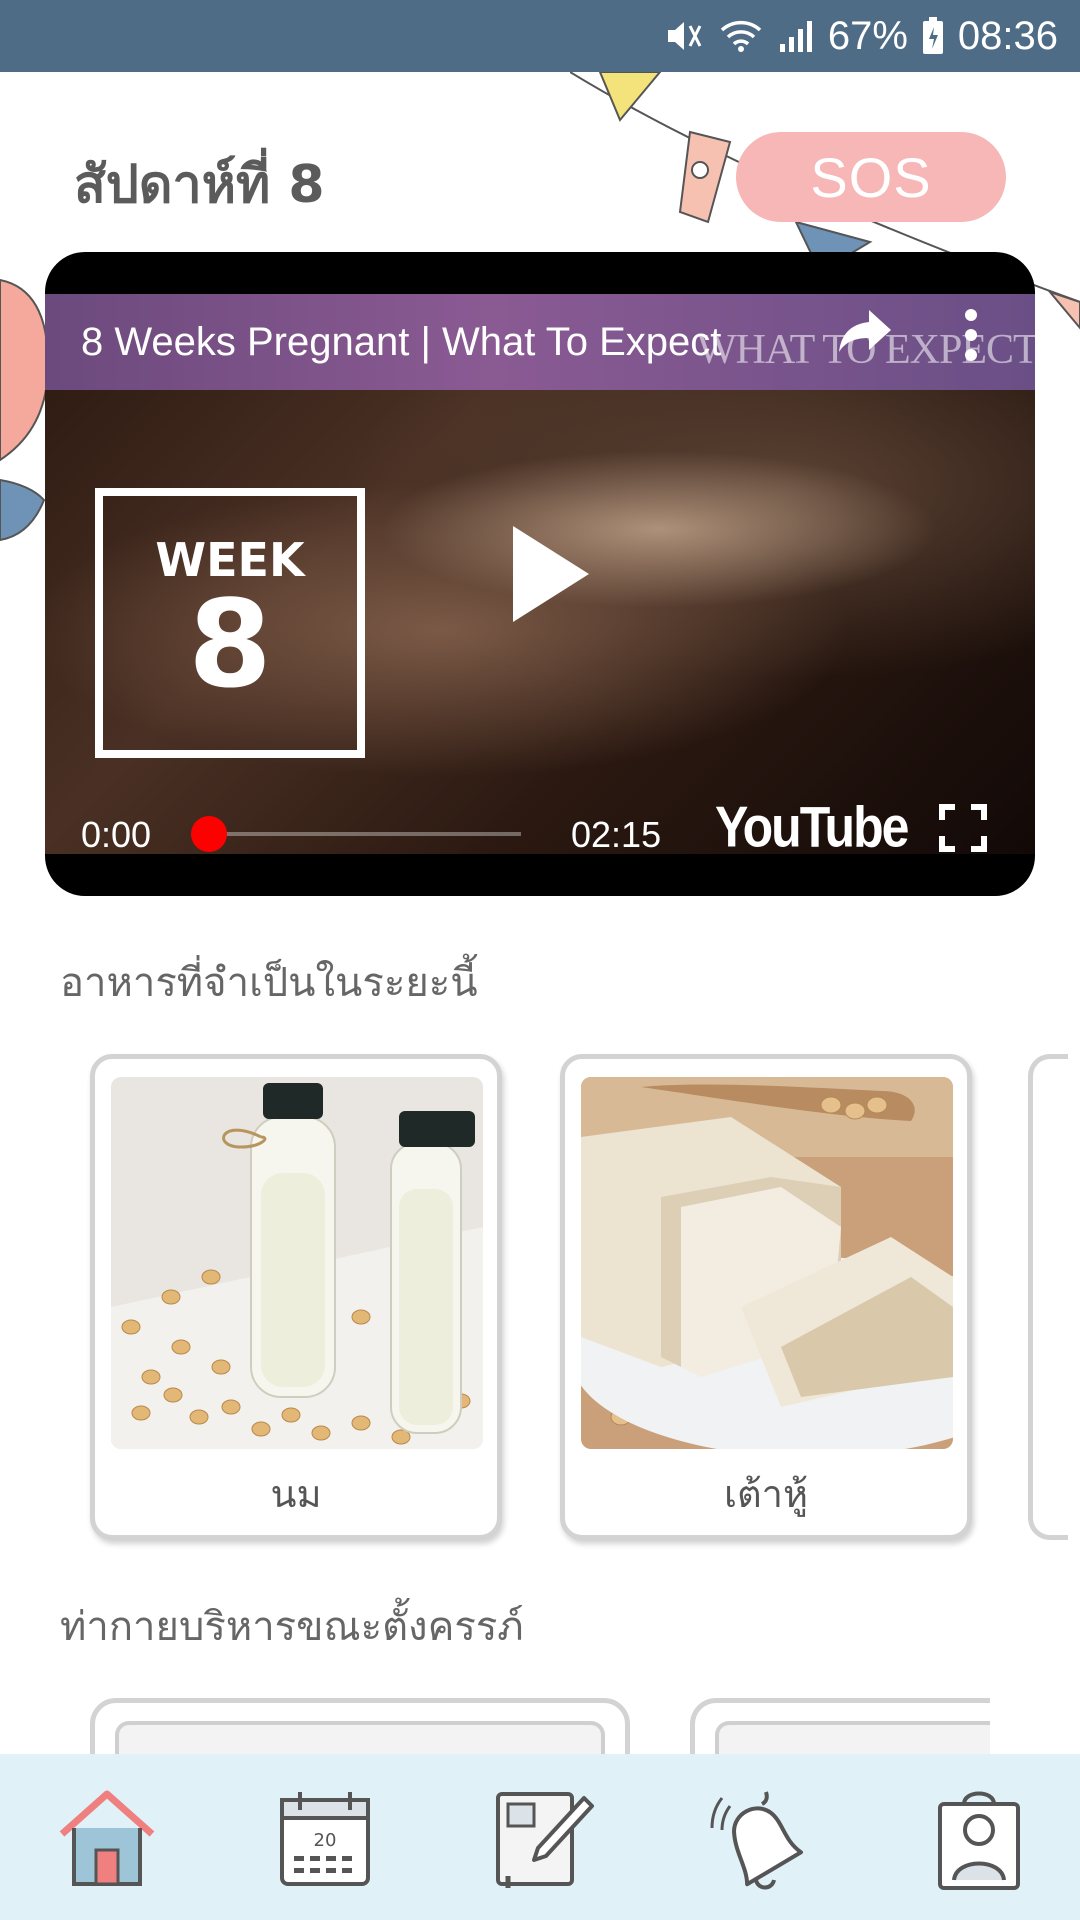 This screenshot has height=1920, width=1080. What do you see at coordinates (540, 36) in the screenshot?
I see `status-bar: 67% 08:36` at bounding box center [540, 36].